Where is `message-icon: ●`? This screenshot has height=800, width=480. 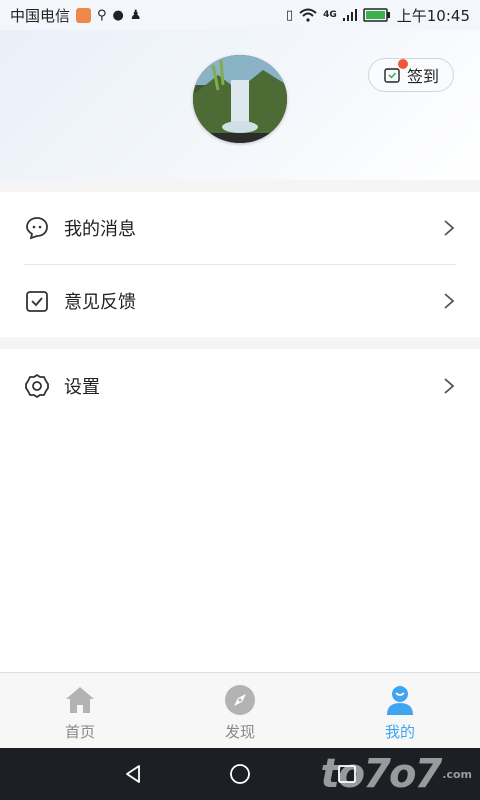 message-icon: ● is located at coordinates (118, 15).